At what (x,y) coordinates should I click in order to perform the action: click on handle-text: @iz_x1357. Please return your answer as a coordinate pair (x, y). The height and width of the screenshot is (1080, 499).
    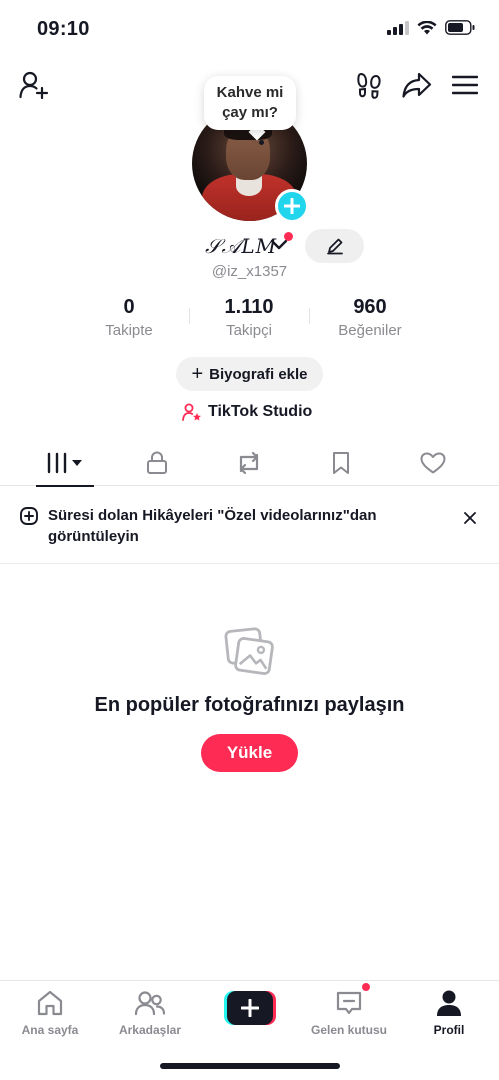
    Looking at the image, I should click on (249, 271).